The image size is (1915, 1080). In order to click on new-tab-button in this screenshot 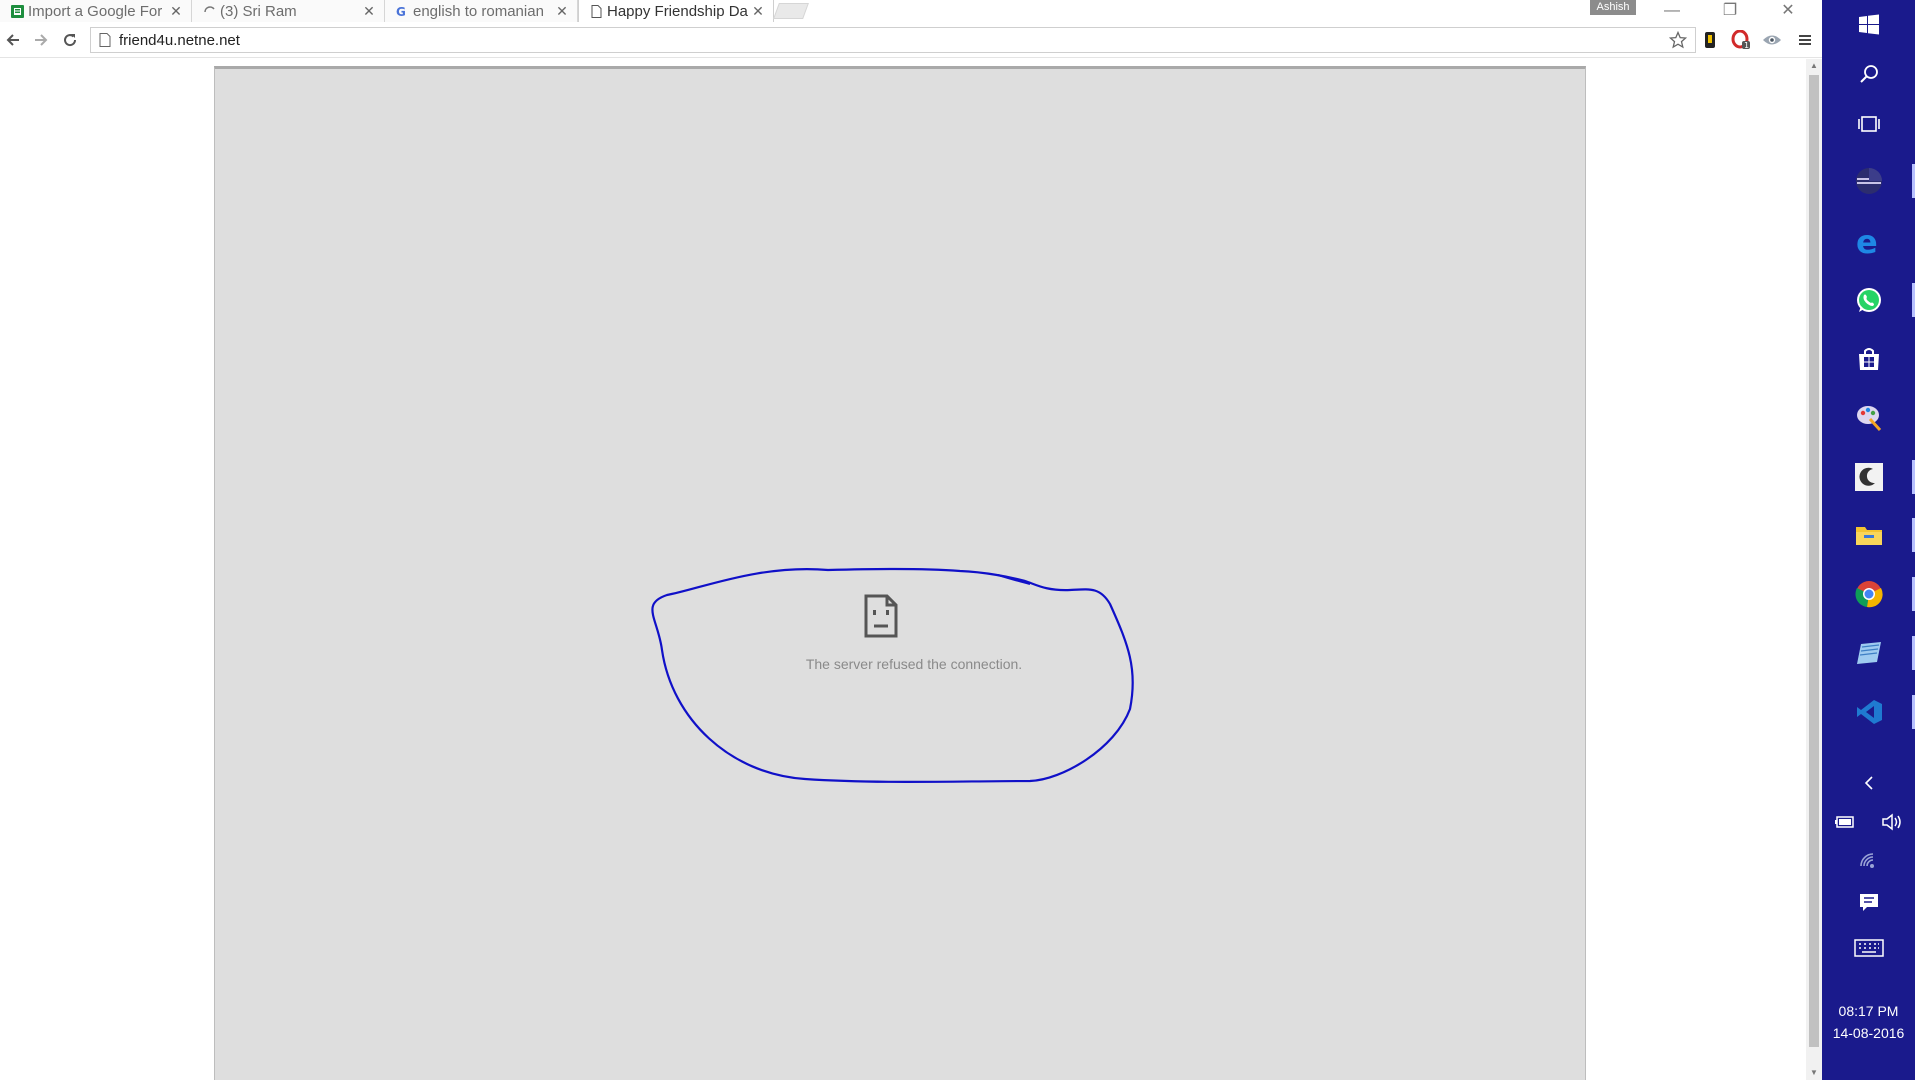, I will do `click(791, 11)`.